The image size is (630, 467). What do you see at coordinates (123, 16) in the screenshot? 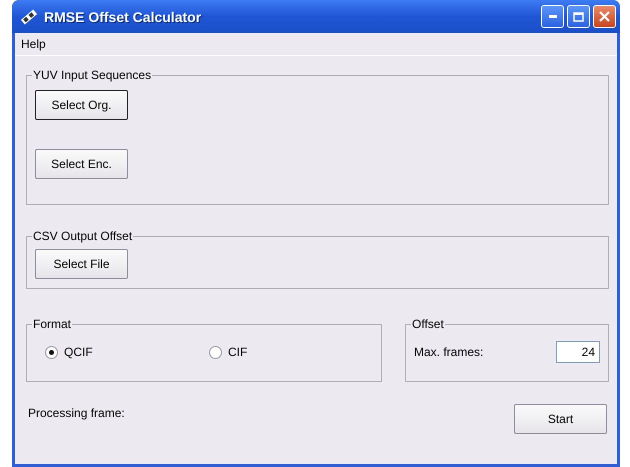
I see `window-title: RMSE Offset Calculator` at bounding box center [123, 16].